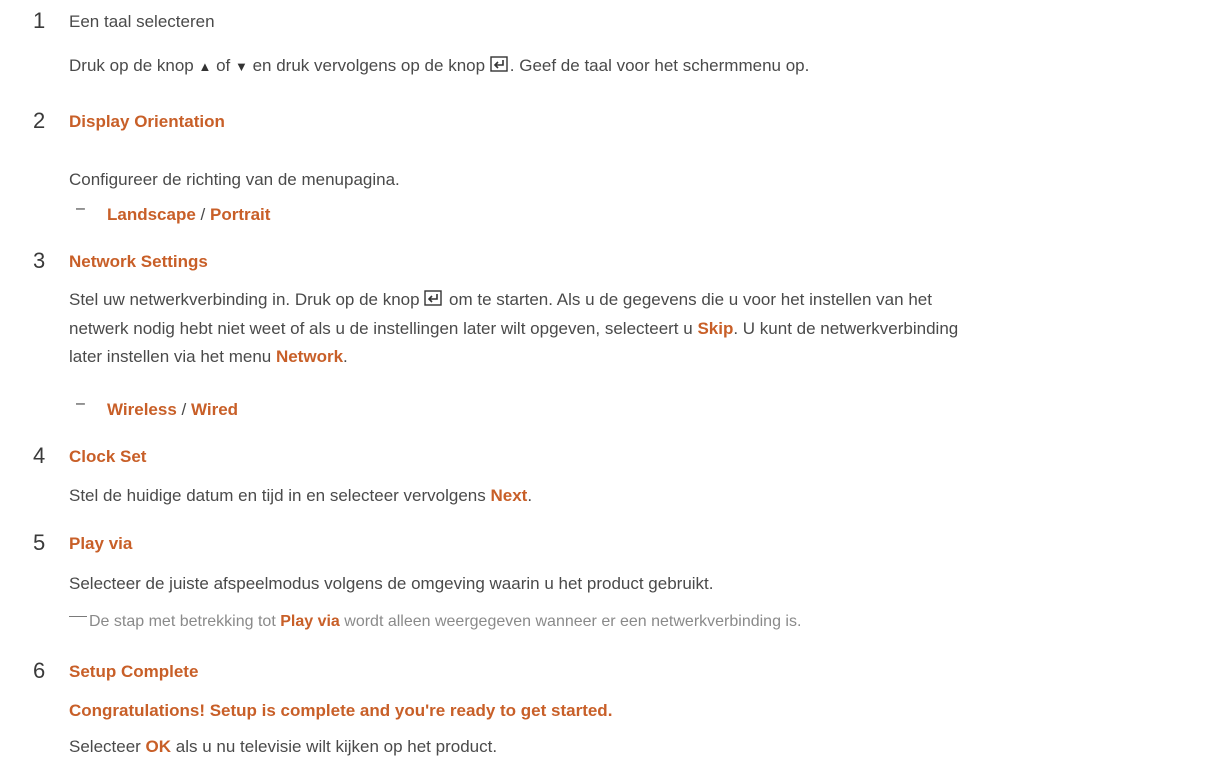 The width and height of the screenshot is (1218, 779). I want to click on option-line: Landscape / Portrait, so click(189, 214).